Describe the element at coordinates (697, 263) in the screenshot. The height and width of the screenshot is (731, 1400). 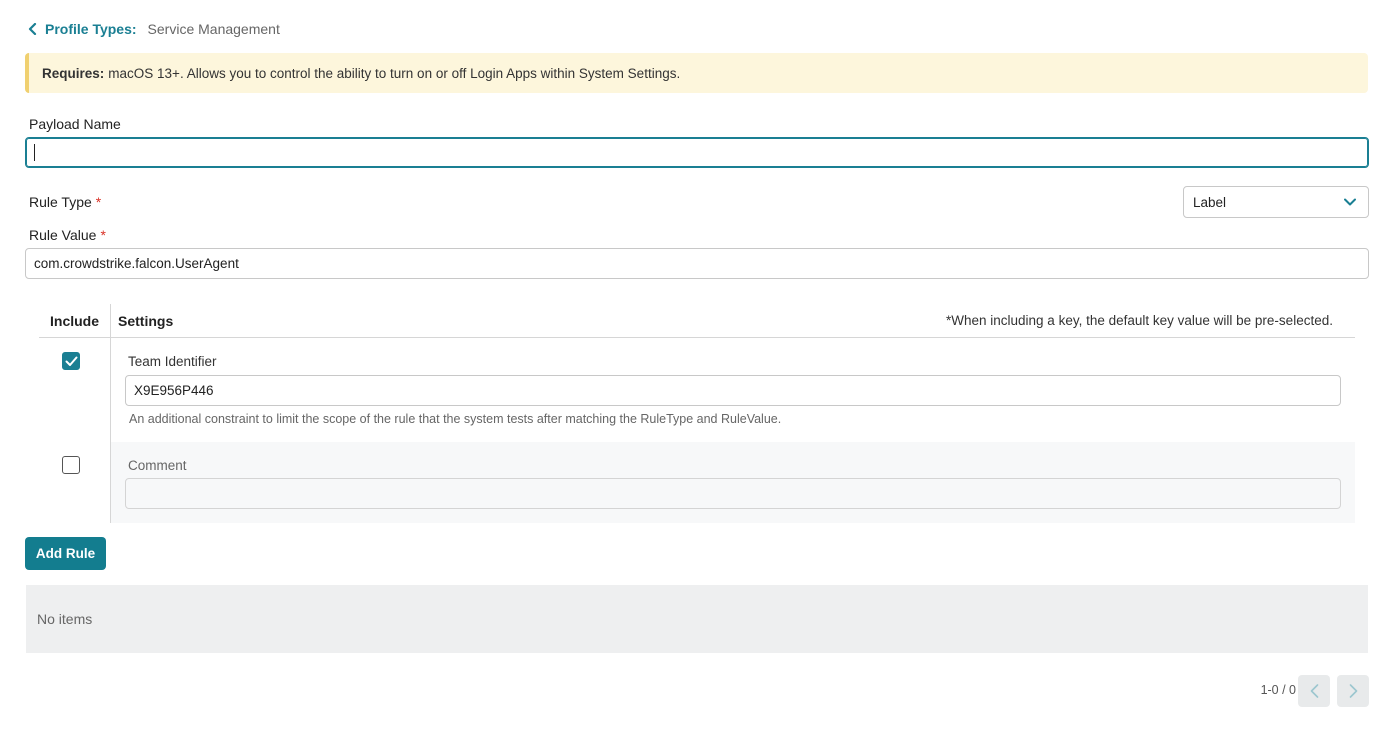
I see `rule-value-input` at that location.